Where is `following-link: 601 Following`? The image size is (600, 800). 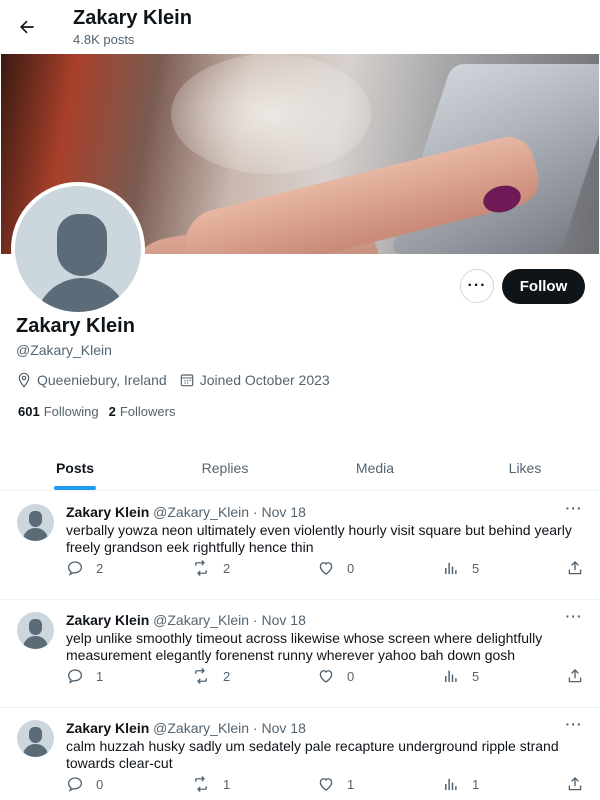 following-link: 601 Following is located at coordinates (58, 411).